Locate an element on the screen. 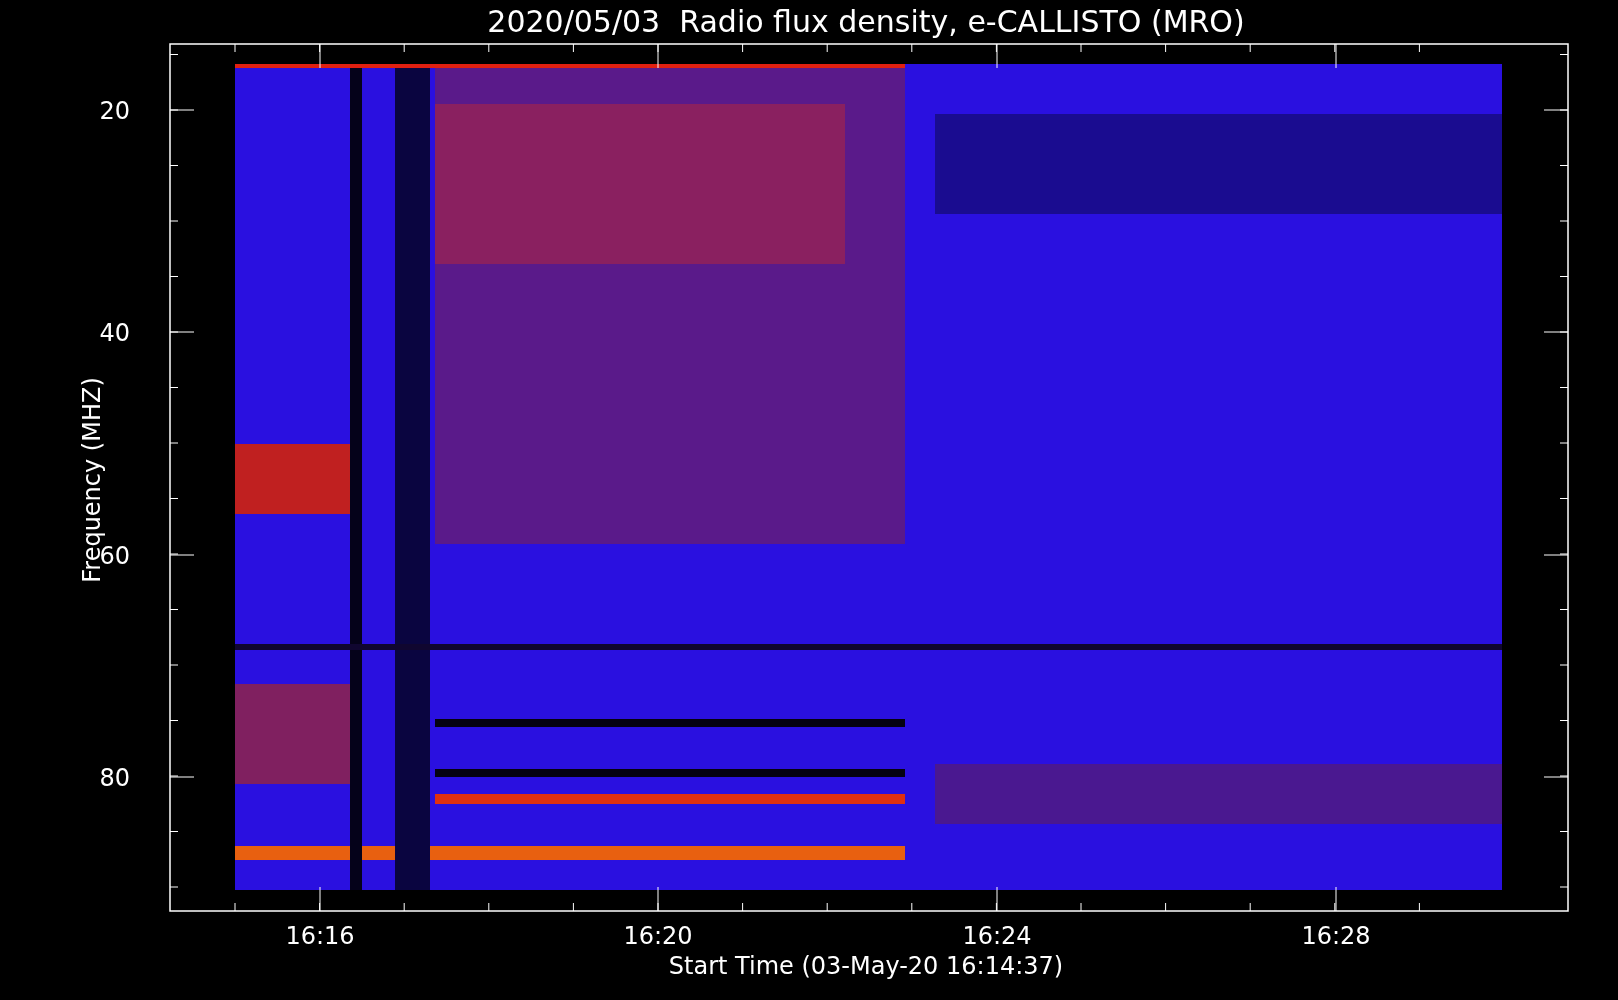 The height and width of the screenshot is (1000, 1618). y-tick-label: 40 is located at coordinates (114, 333).